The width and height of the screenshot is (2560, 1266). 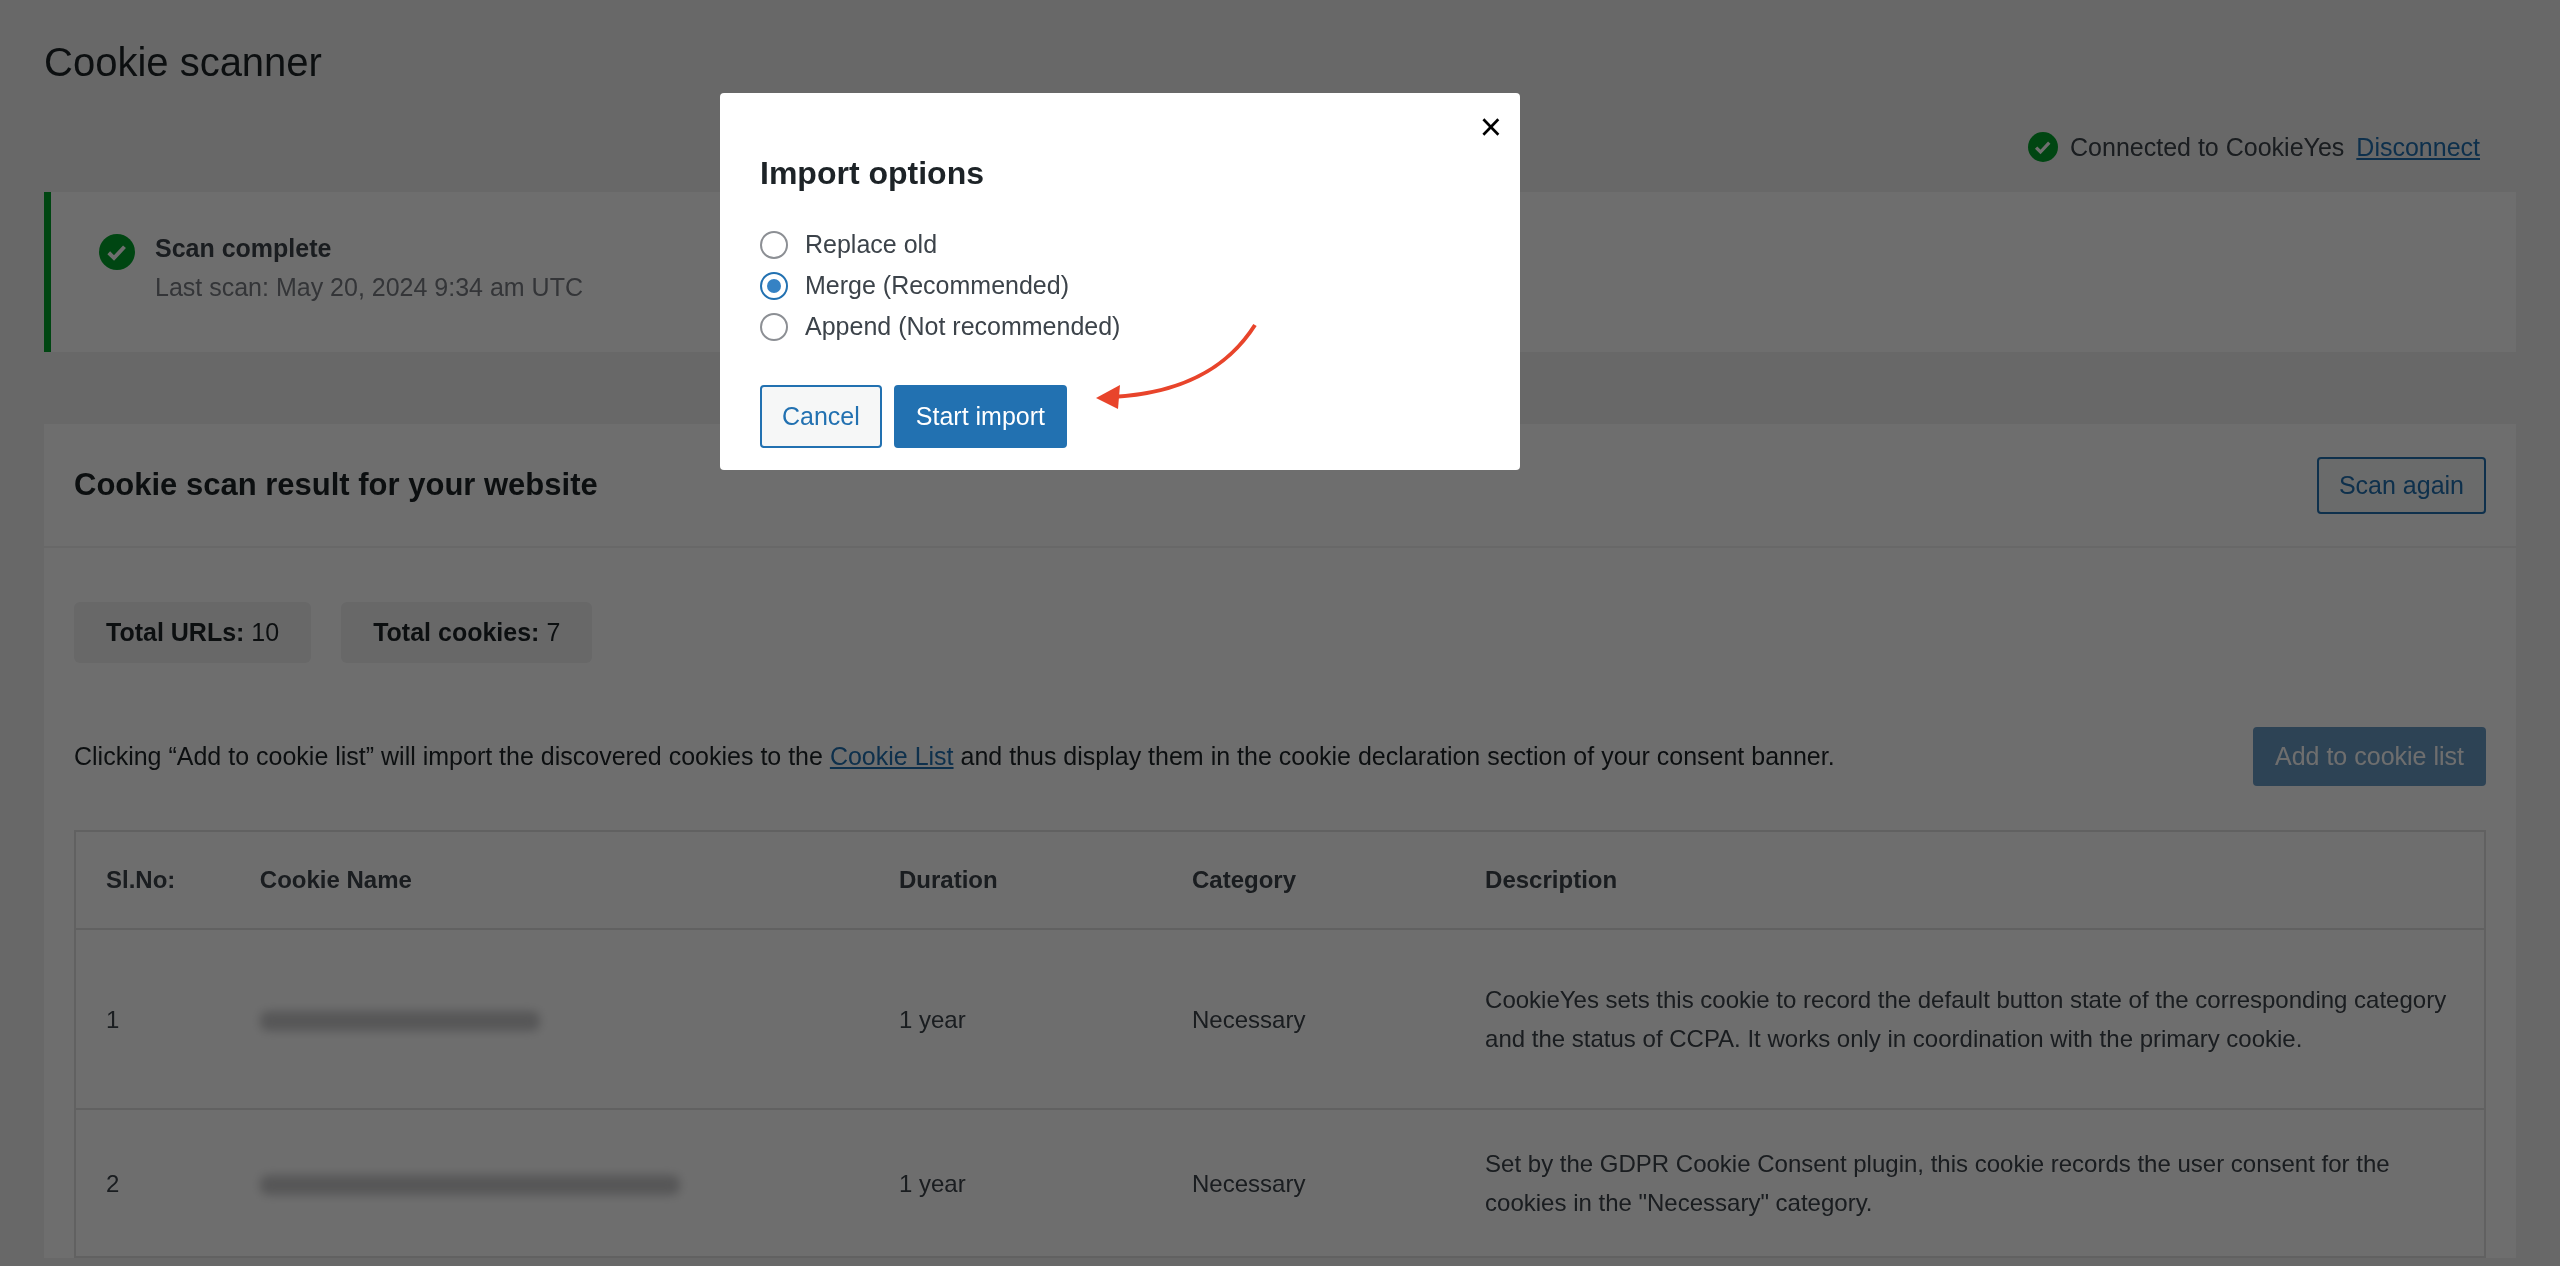 What do you see at coordinates (2207, 147) in the screenshot?
I see `connection-status: Connected to CookieYes` at bounding box center [2207, 147].